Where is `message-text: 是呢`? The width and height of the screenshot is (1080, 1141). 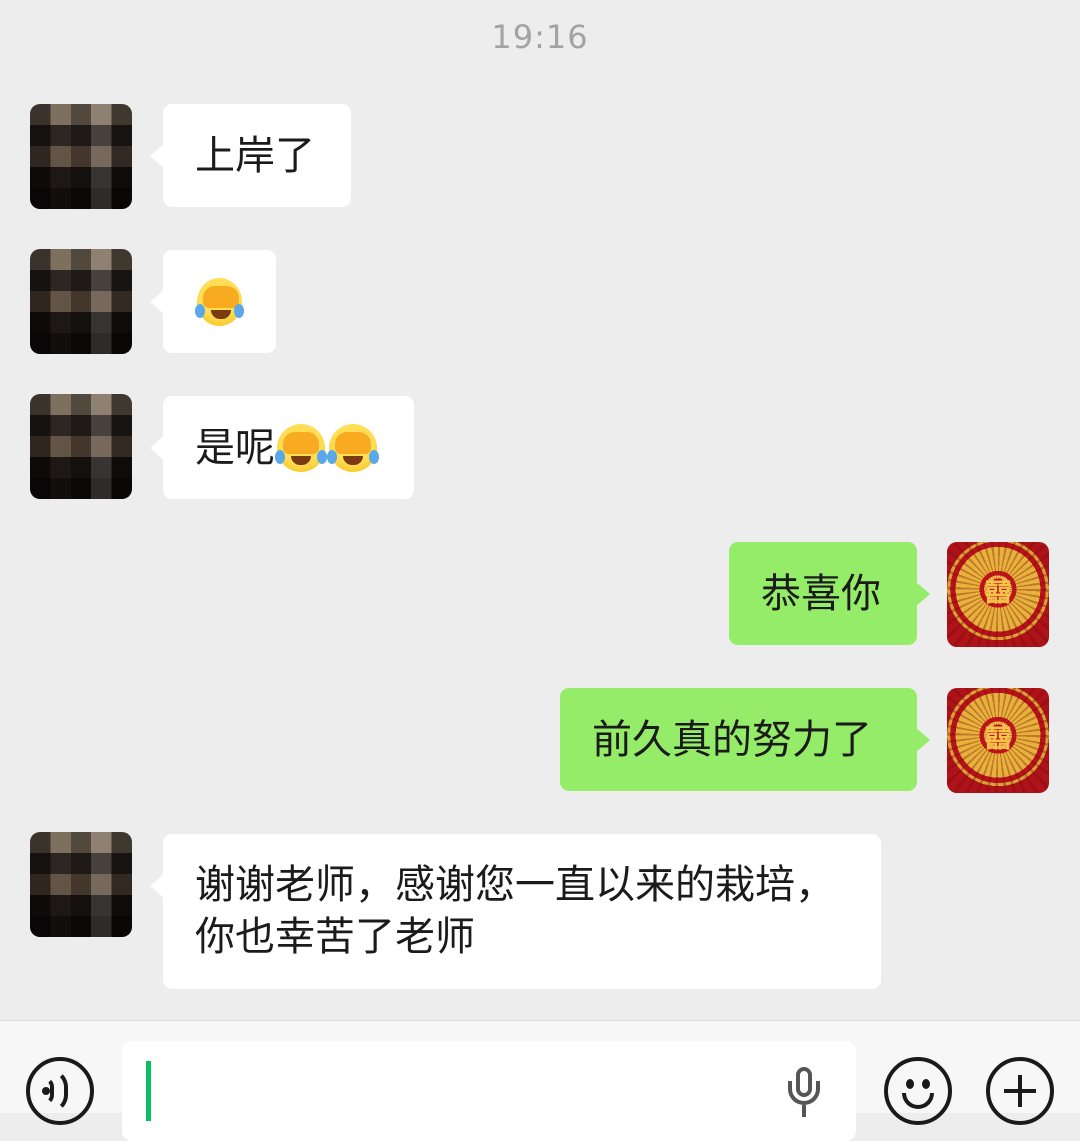 message-text: 是呢 is located at coordinates (235, 447).